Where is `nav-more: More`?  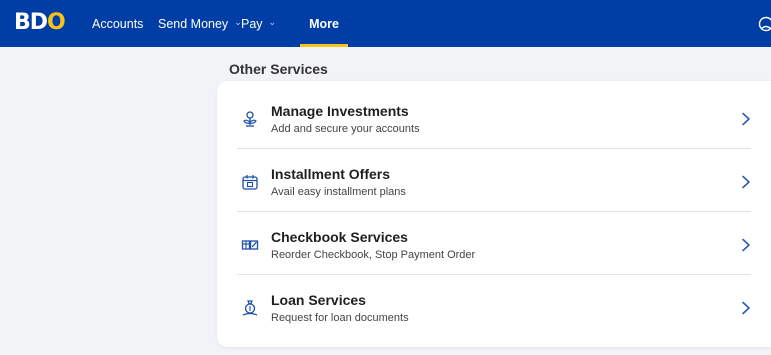
nav-more: More is located at coordinates (324, 23).